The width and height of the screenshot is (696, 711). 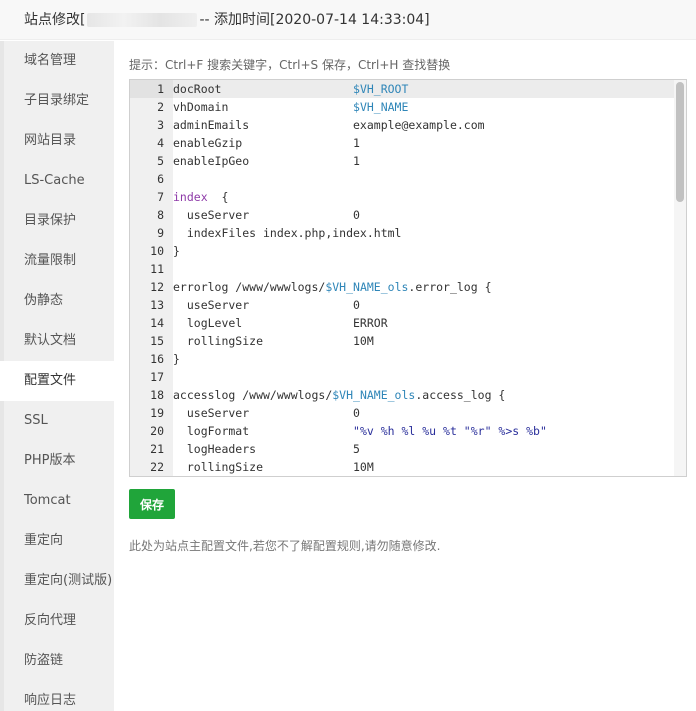 What do you see at coordinates (402, 197) in the screenshot?
I see `code-line: 7 index {` at bounding box center [402, 197].